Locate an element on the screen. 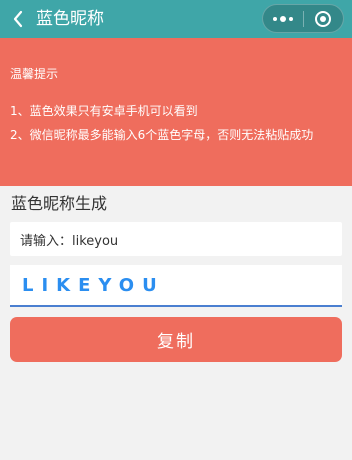 This screenshot has height=460, width=352. nickname-input: 请输入：likeyou is located at coordinates (176, 239).